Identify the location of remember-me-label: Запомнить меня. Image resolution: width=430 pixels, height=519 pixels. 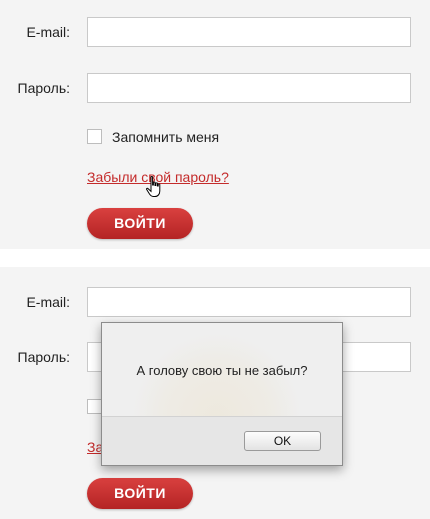
(165, 137).